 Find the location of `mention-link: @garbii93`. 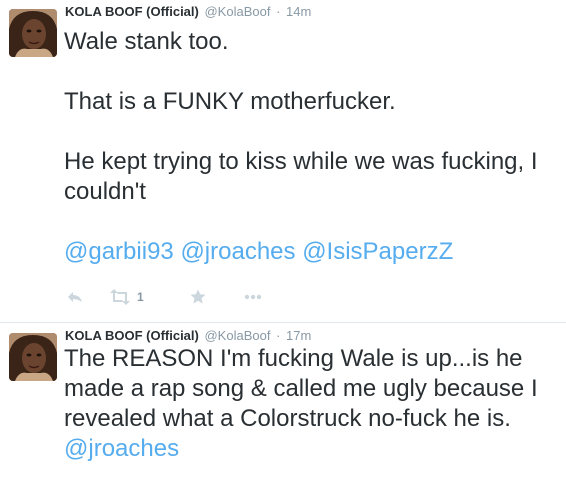

mention-link: @garbii93 is located at coordinates (119, 251).